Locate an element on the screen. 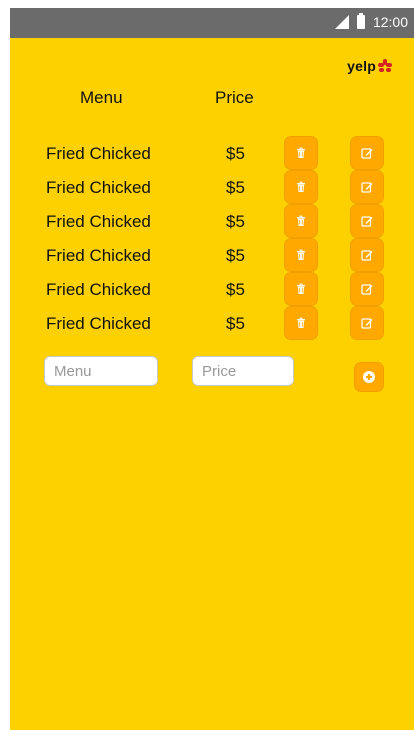  status-right: 12:00 is located at coordinates (371, 21).